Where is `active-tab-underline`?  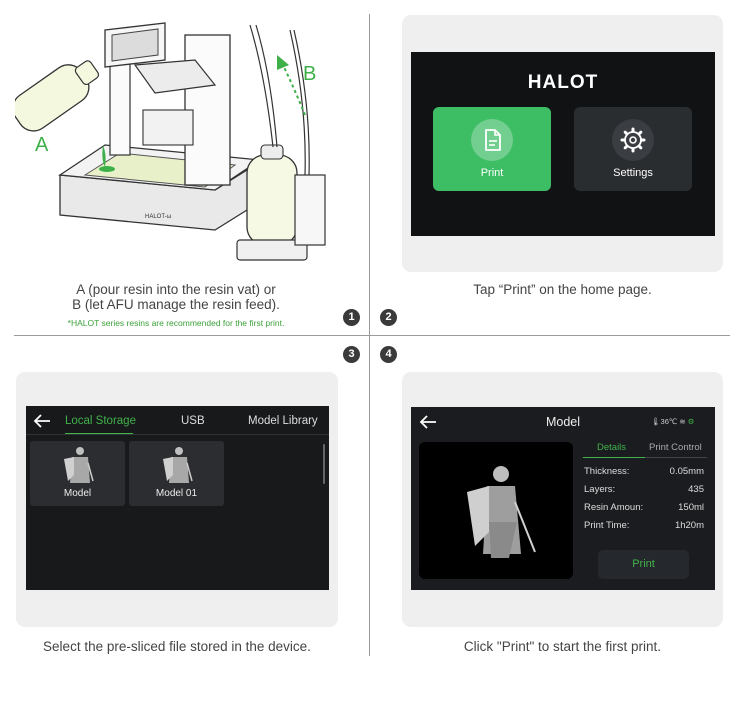
active-tab-underline is located at coordinates (614, 457).